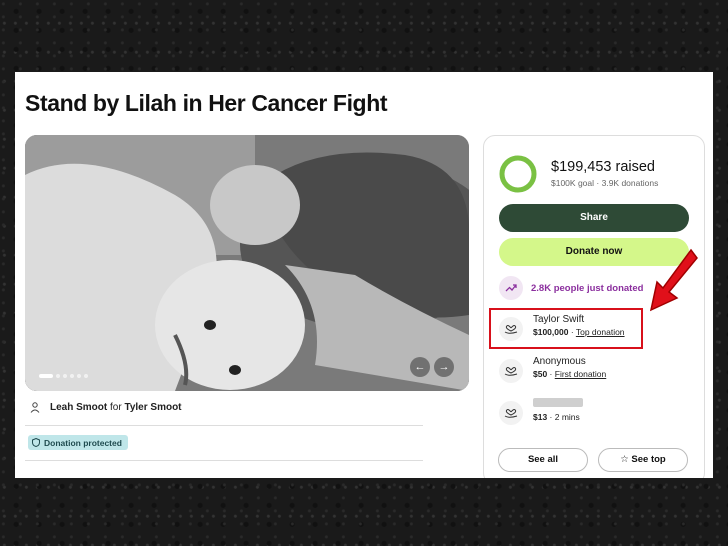 The height and width of the screenshot is (546, 728). I want to click on organizer-name: Leah Smoot, so click(78, 407).